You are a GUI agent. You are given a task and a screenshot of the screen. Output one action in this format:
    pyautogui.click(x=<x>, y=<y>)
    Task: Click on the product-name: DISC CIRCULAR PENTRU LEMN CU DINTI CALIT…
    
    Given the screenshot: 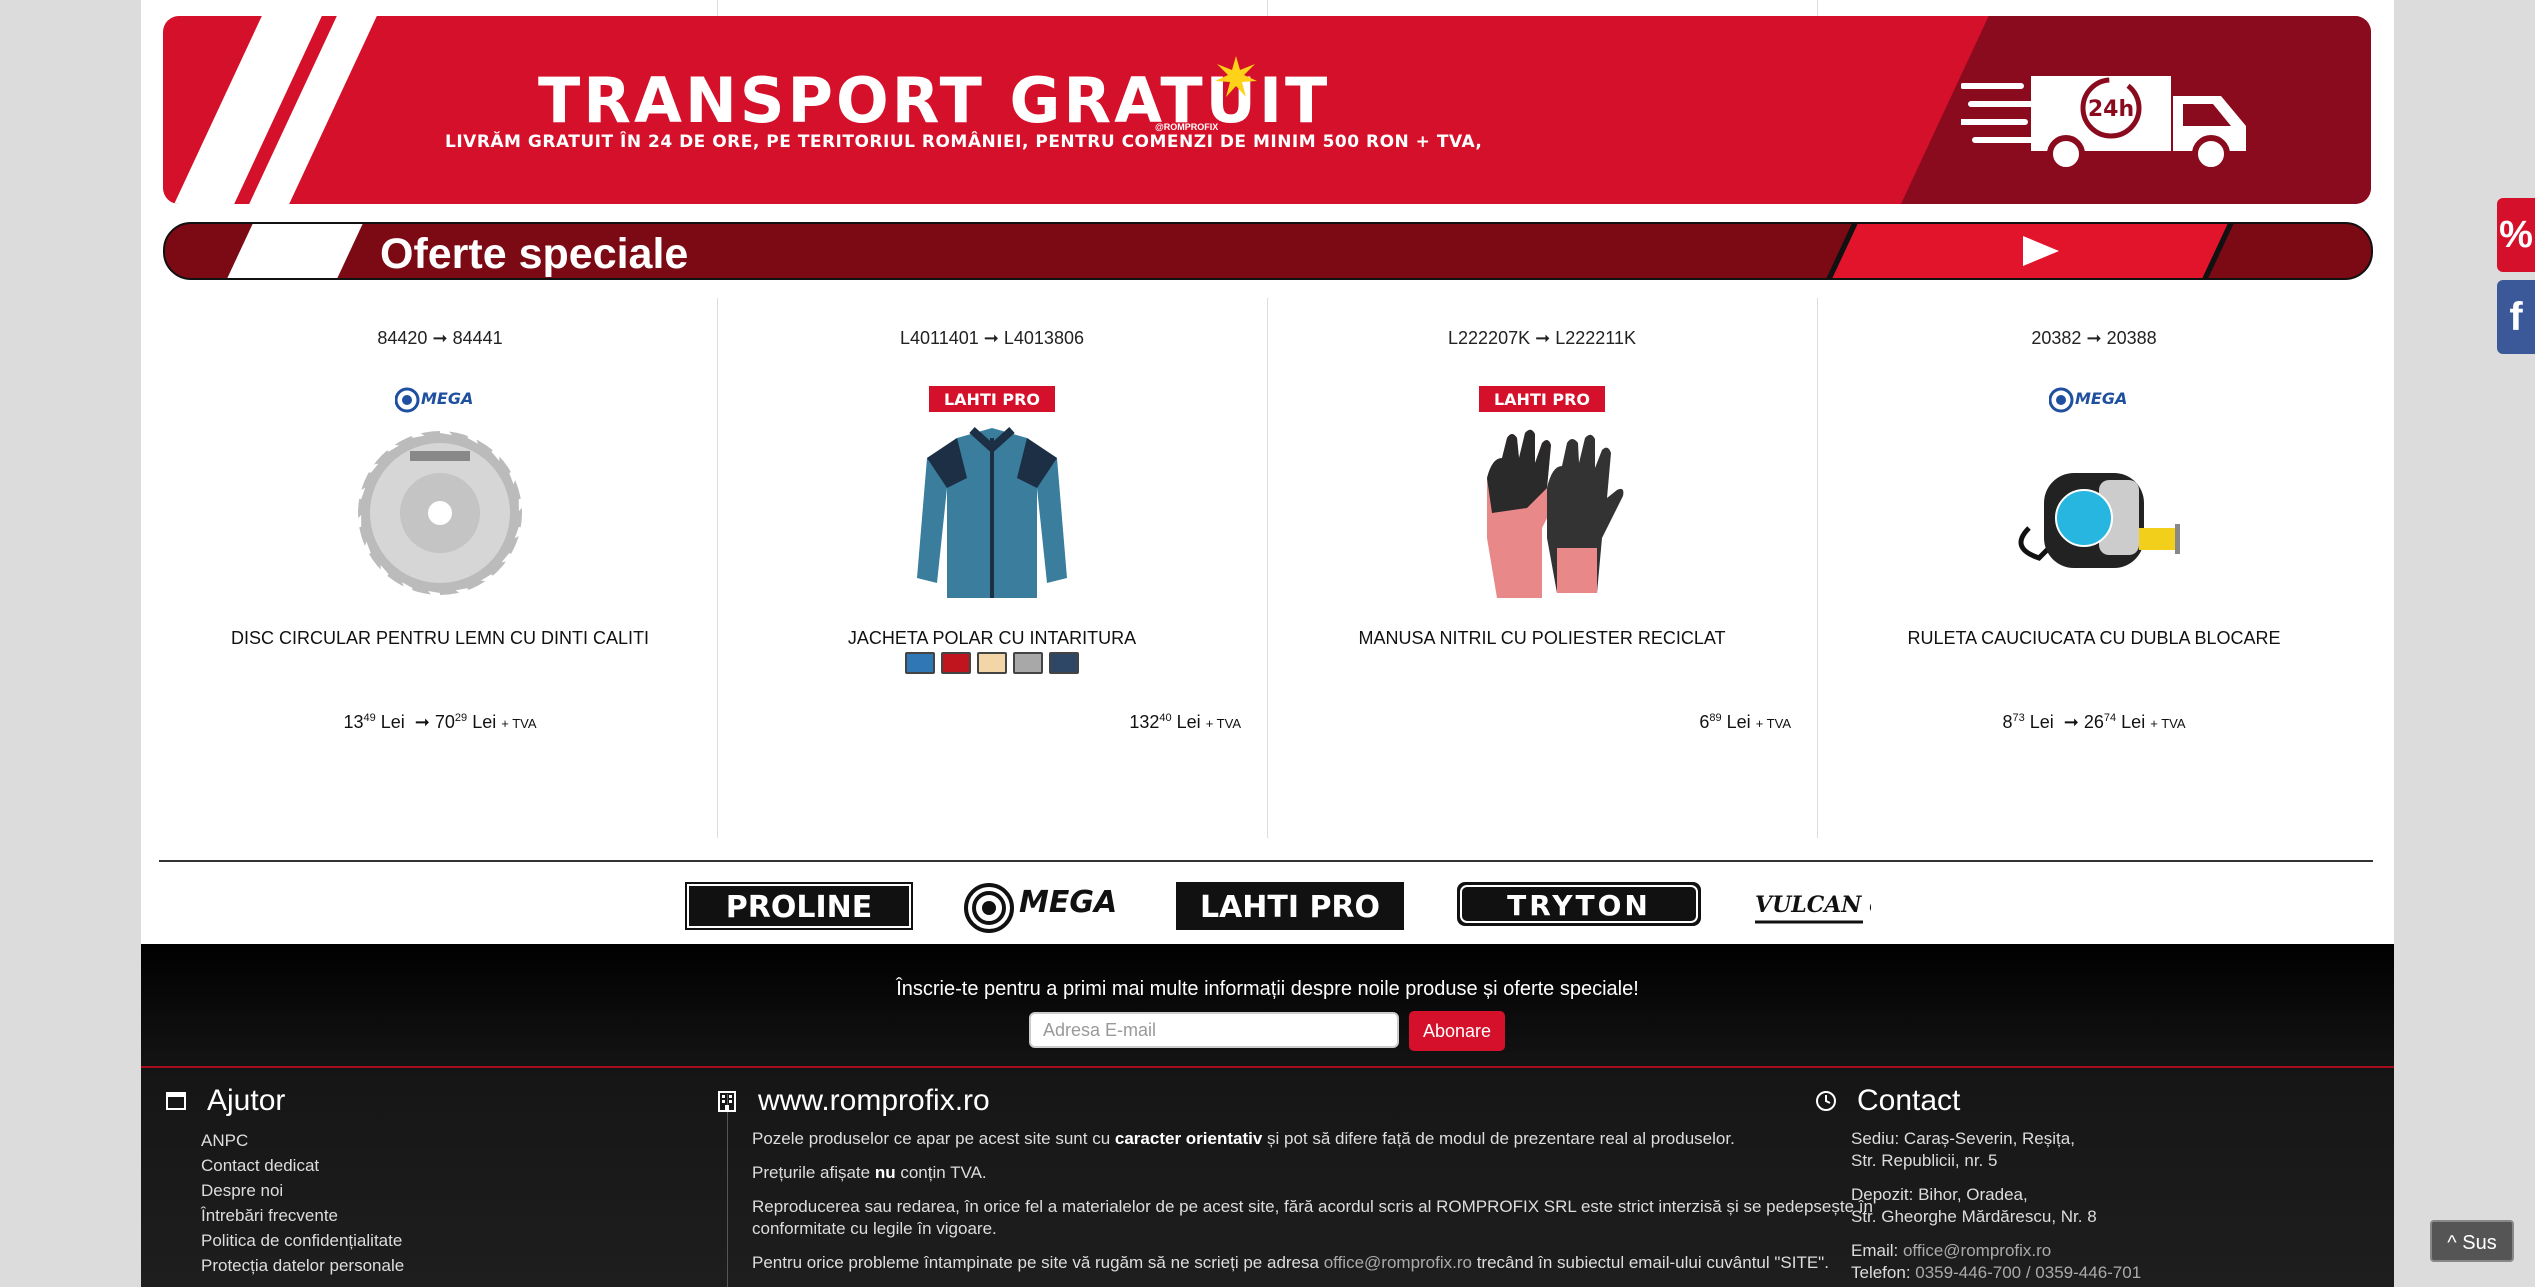 What is the action you would take?
    pyautogui.click(x=440, y=638)
    